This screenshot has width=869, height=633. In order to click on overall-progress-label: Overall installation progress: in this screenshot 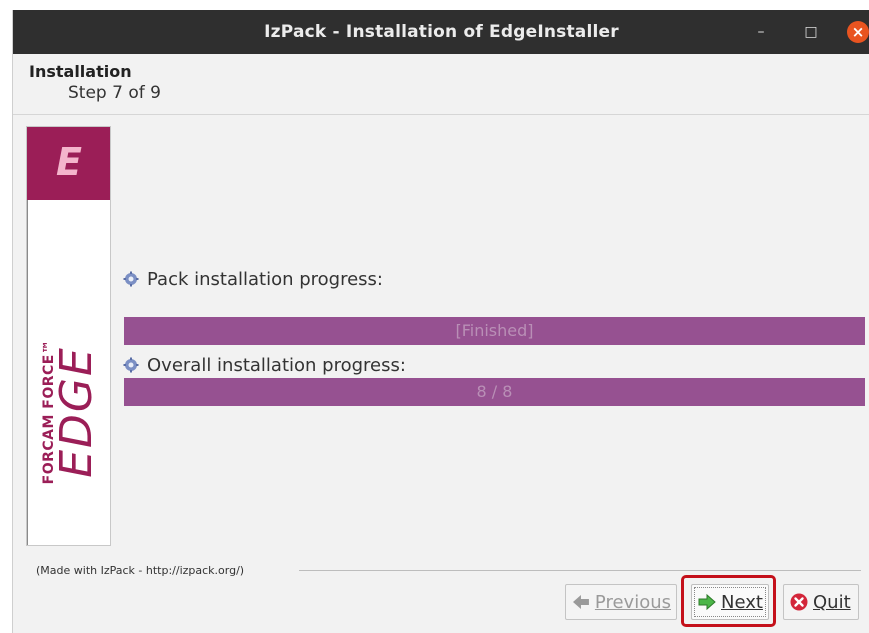, I will do `click(264, 365)`.